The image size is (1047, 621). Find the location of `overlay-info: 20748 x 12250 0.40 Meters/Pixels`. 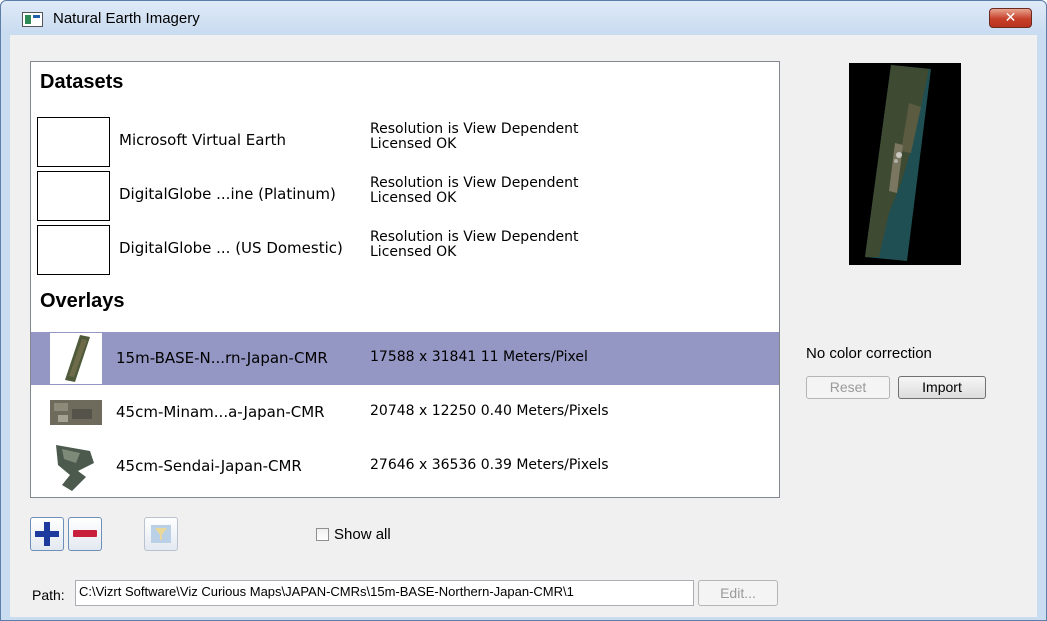

overlay-info: 20748 x 12250 0.40 Meters/Pixels is located at coordinates (489, 411).